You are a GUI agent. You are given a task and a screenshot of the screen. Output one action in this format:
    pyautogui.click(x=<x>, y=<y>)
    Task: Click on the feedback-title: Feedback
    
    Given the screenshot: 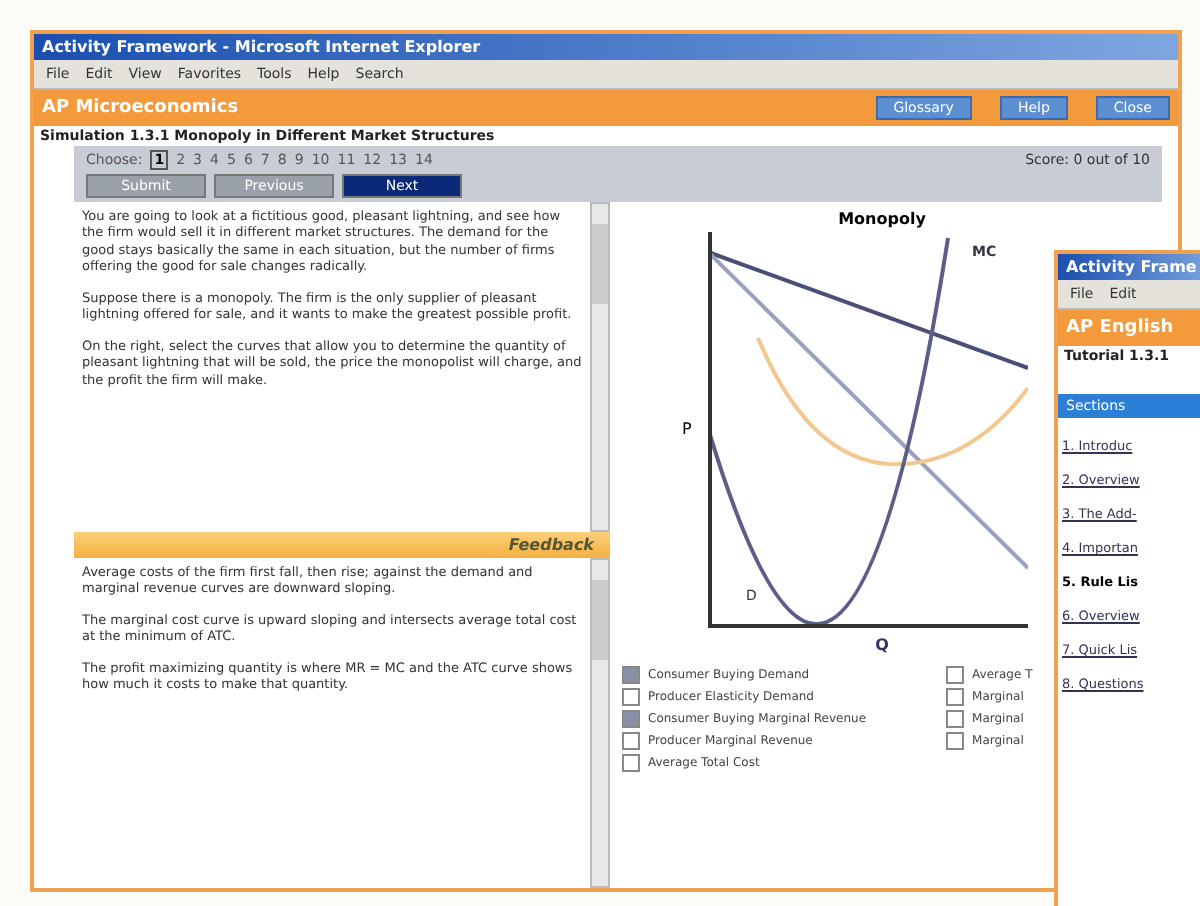 What is the action you would take?
    pyautogui.click(x=551, y=545)
    